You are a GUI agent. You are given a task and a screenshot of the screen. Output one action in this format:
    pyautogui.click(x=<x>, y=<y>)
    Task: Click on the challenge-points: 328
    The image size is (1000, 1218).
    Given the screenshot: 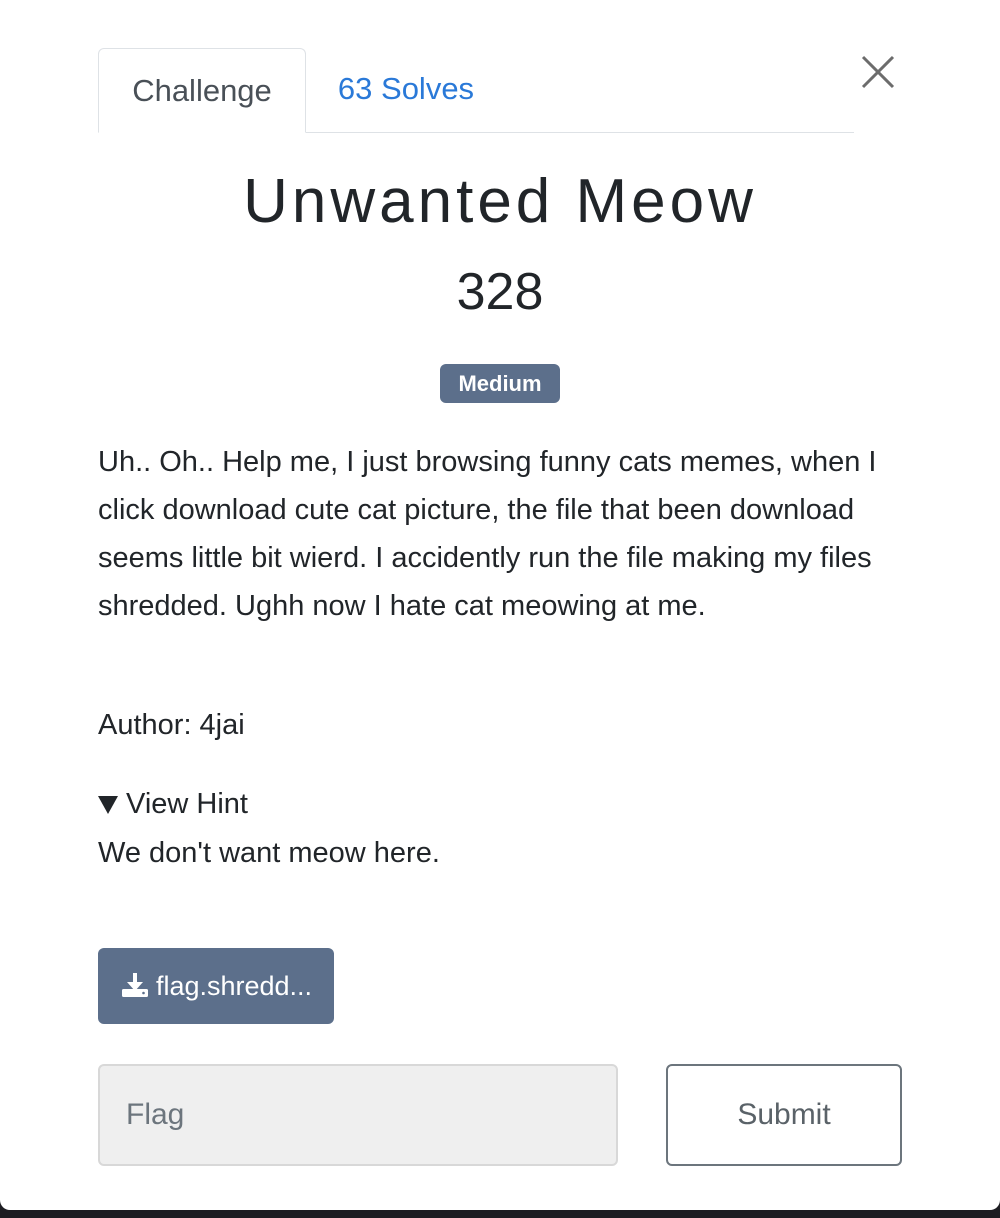 What is the action you would take?
    pyautogui.click(x=500, y=292)
    